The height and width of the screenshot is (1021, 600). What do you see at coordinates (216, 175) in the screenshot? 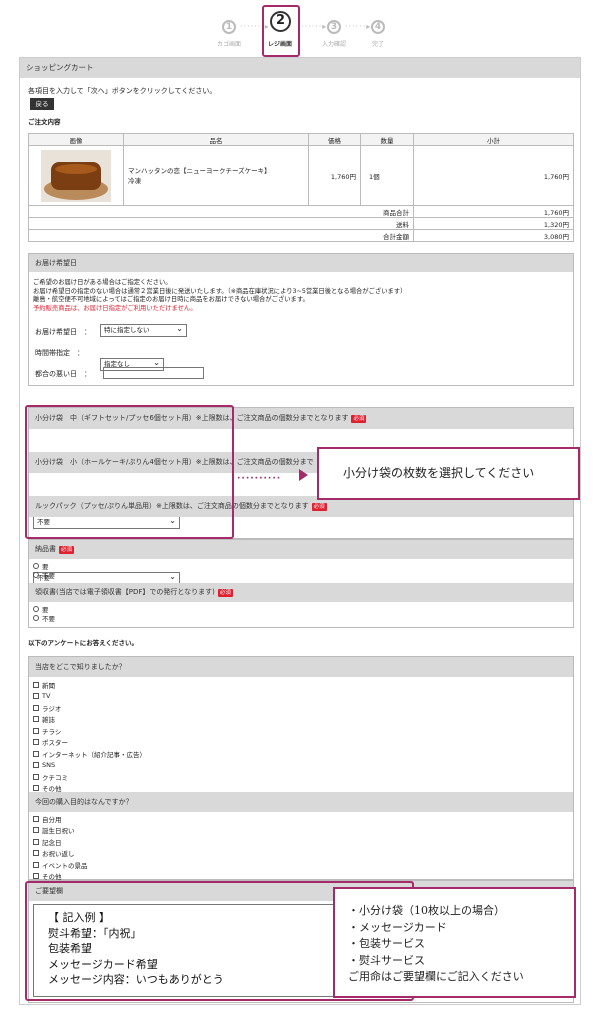
I see `product-name-cell: マンハッタンの恋【ニューヨークチーズケーキ】 冷凍` at bounding box center [216, 175].